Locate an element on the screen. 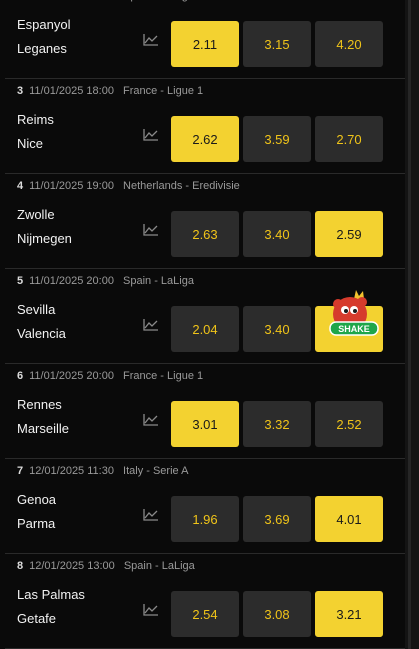  odds-button-draw: 3.69 is located at coordinates (277, 519).